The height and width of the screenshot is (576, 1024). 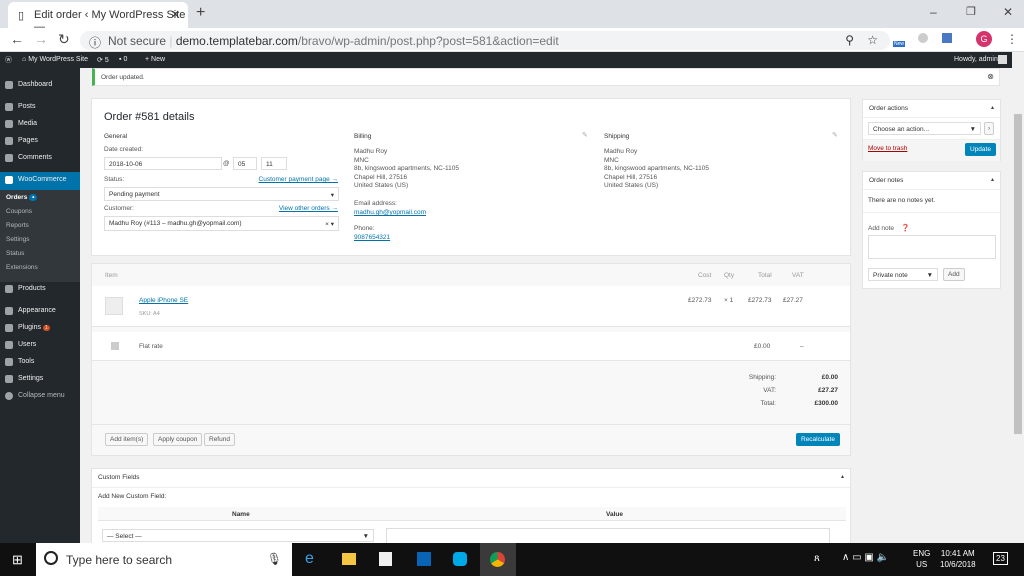 I want to click on status-select: Pending payment ▾, so click(x=221, y=194).